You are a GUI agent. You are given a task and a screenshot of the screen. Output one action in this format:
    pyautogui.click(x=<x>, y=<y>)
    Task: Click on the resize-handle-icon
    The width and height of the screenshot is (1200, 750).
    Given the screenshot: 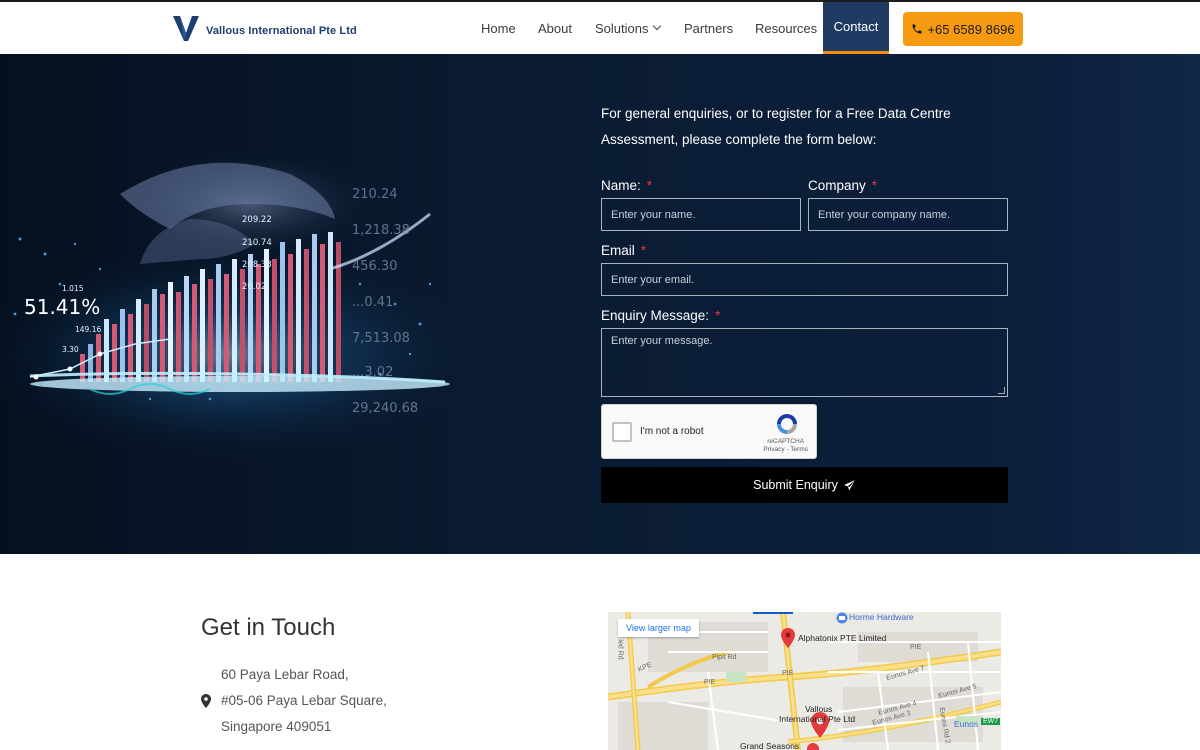 What is the action you would take?
    pyautogui.click(x=1001, y=390)
    